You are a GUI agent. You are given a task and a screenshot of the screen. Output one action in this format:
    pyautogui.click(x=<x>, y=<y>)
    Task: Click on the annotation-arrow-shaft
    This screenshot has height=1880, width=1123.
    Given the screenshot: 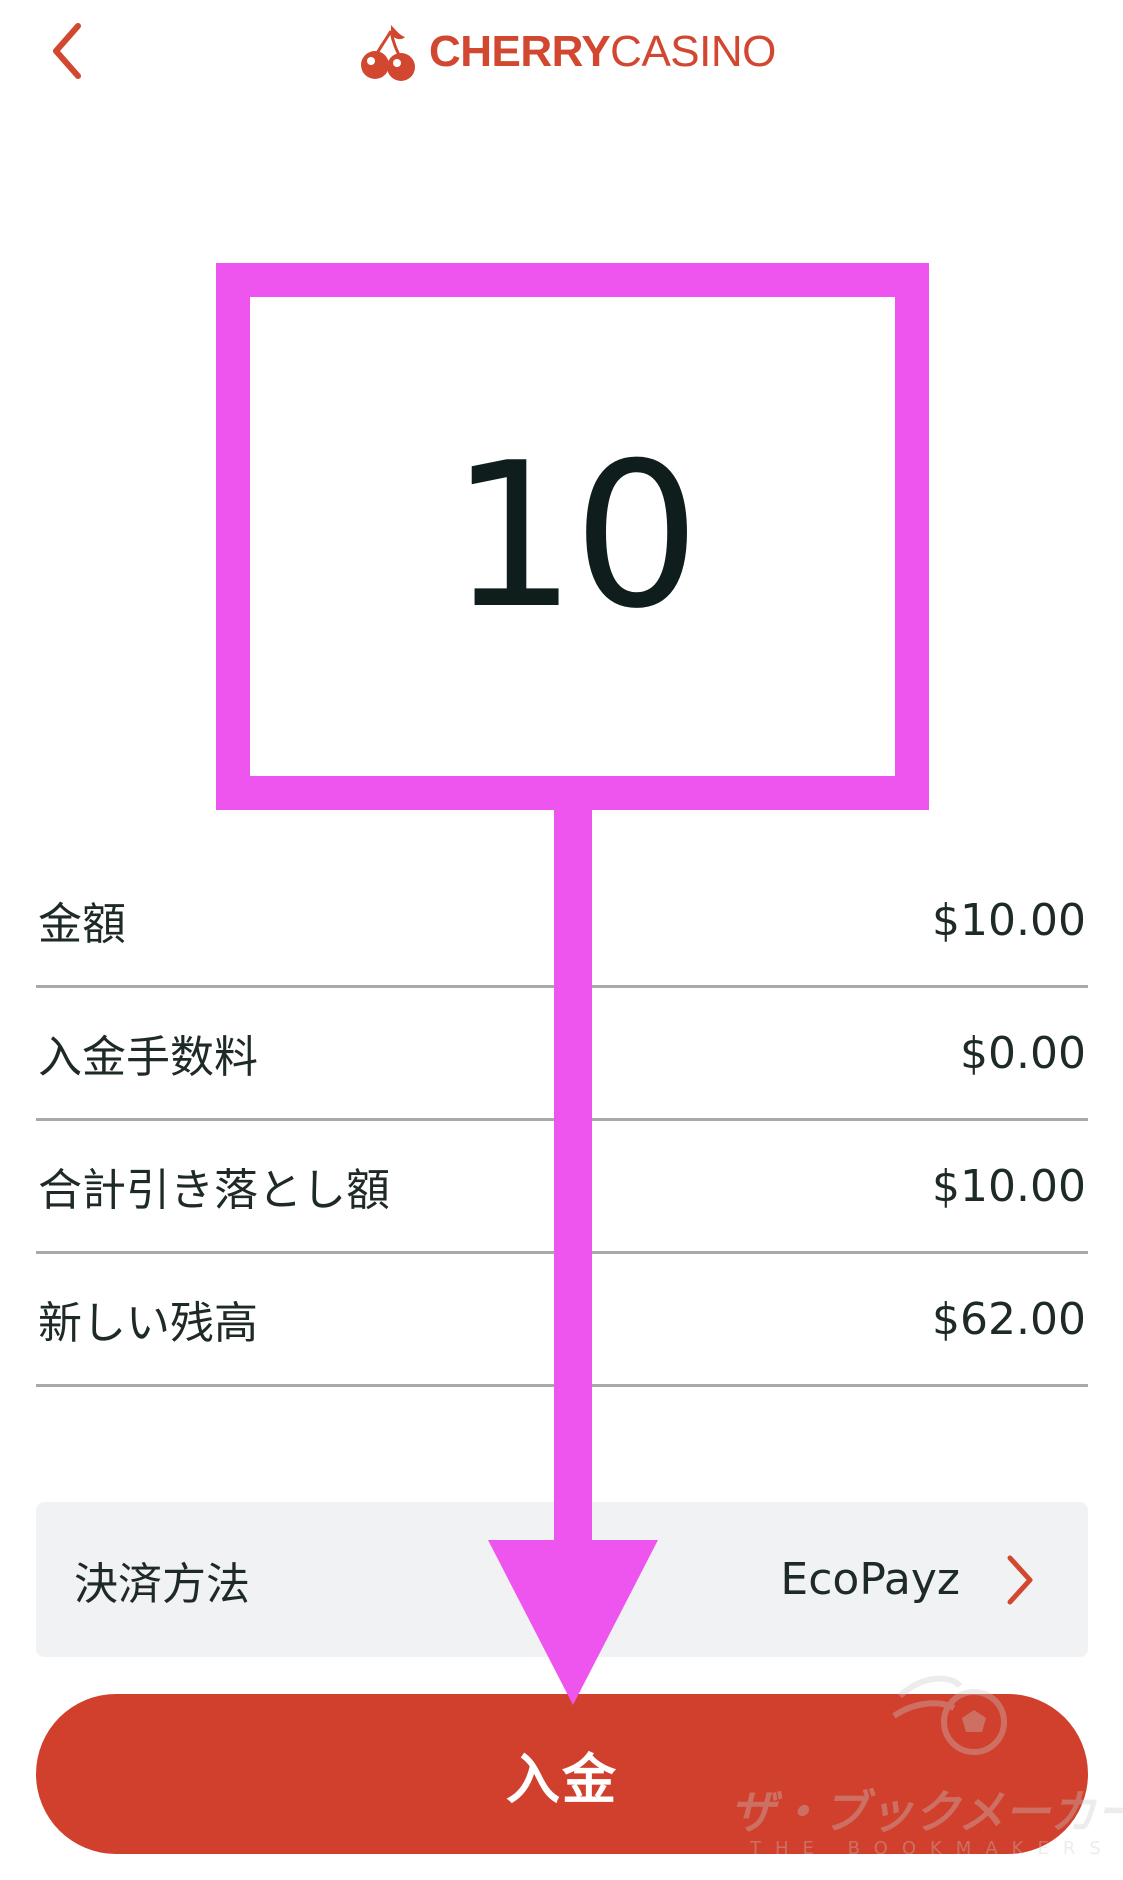 What is the action you would take?
    pyautogui.click(x=573, y=1176)
    